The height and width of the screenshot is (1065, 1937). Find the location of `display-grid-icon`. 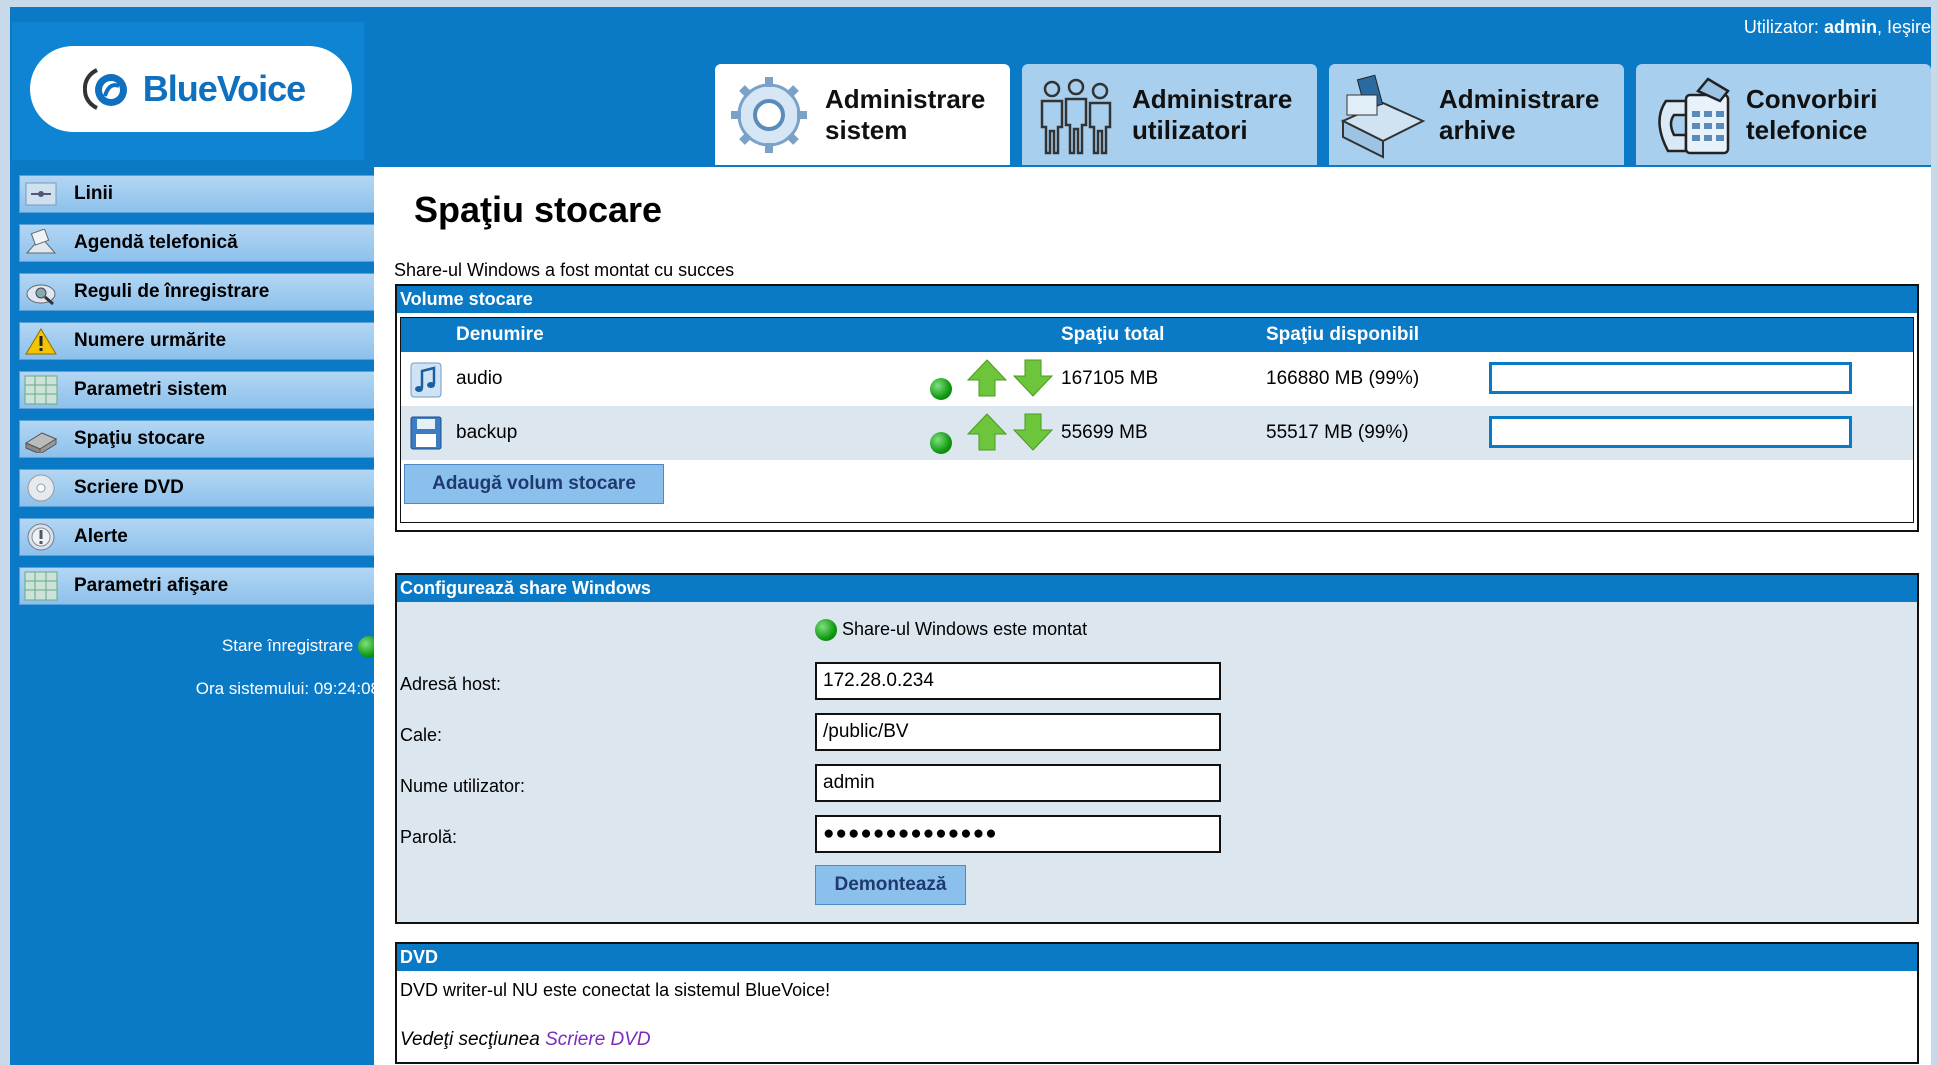

display-grid-icon is located at coordinates (41, 586).